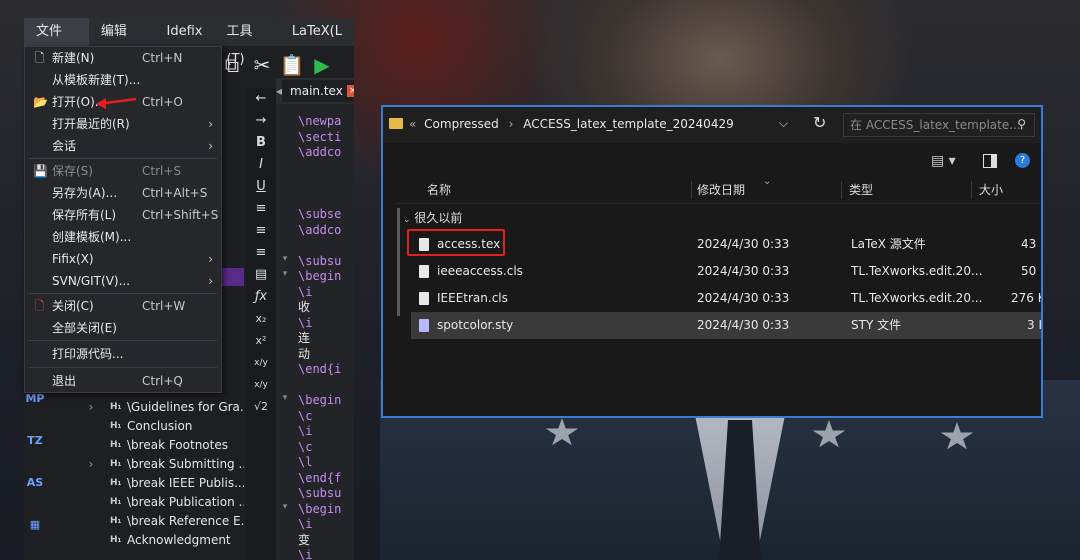 The height and width of the screenshot is (560, 1080). Describe the element at coordinates (246, 42) in the screenshot. I see `menu-tools: 工具(T)` at that location.